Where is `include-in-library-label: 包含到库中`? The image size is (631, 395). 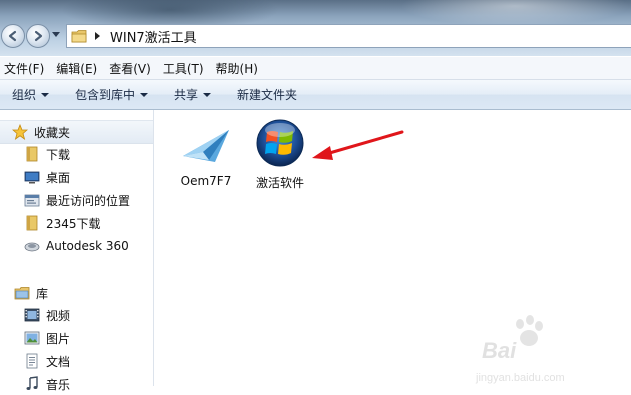
include-in-library-label: 包含到库中 is located at coordinates (105, 95).